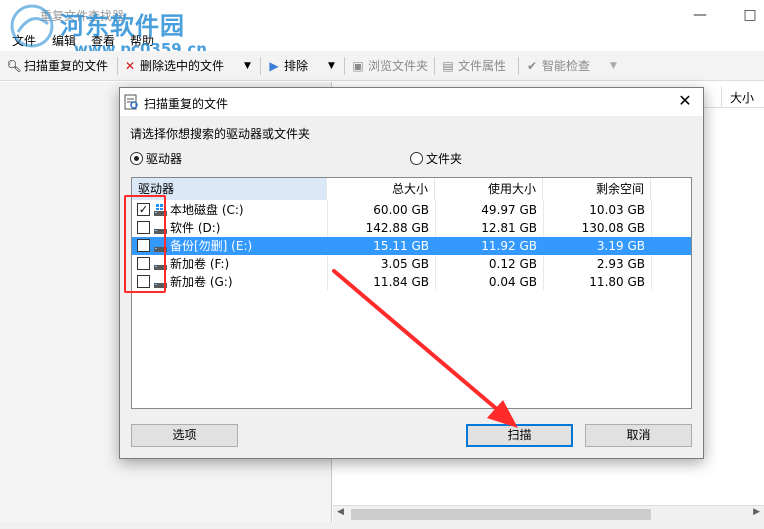 Image resolution: width=764 pixels, height=529 pixels. I want to click on drive-row: 新加卷 (F:) 3.05 GB 0.12 GB 2.93 GB, so click(411, 264).